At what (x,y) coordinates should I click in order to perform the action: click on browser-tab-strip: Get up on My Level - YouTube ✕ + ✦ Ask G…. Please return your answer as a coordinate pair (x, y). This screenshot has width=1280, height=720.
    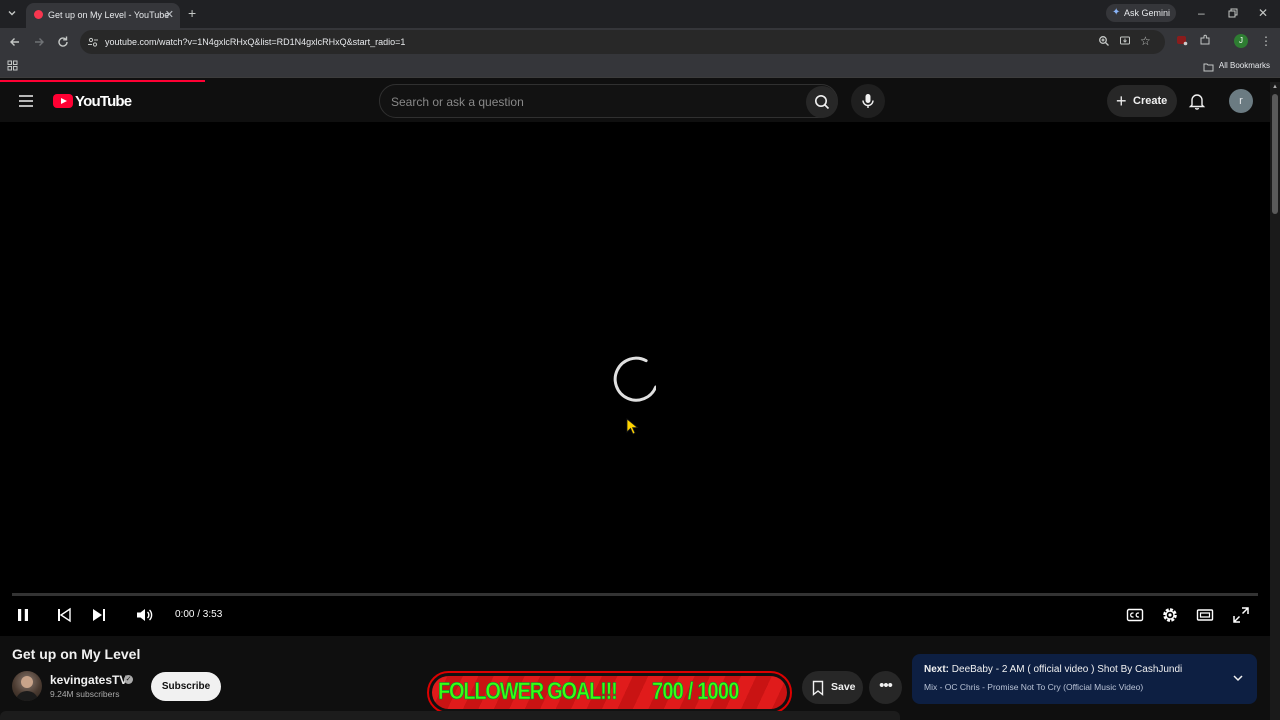
    Looking at the image, I should click on (640, 14).